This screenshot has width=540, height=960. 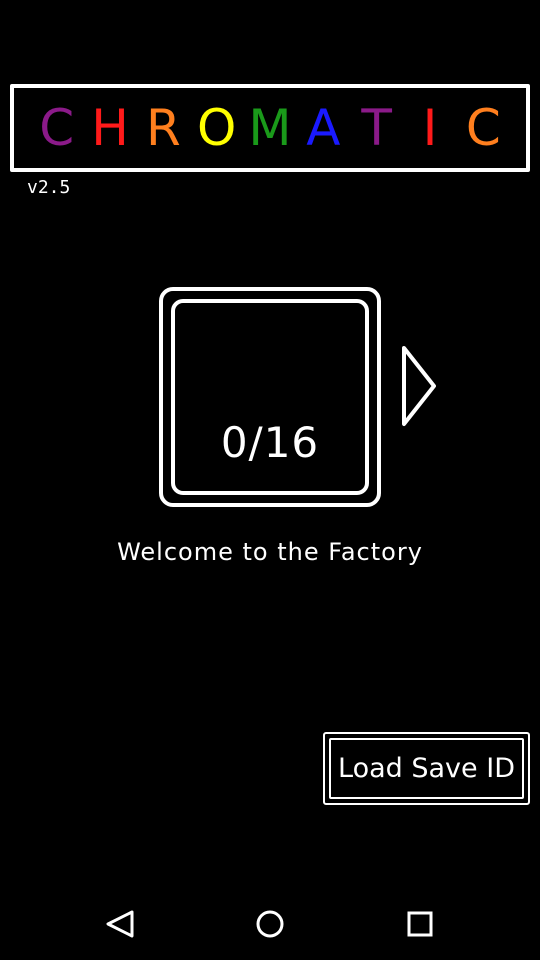 What do you see at coordinates (376, 128) in the screenshot?
I see `title-letter: T` at bounding box center [376, 128].